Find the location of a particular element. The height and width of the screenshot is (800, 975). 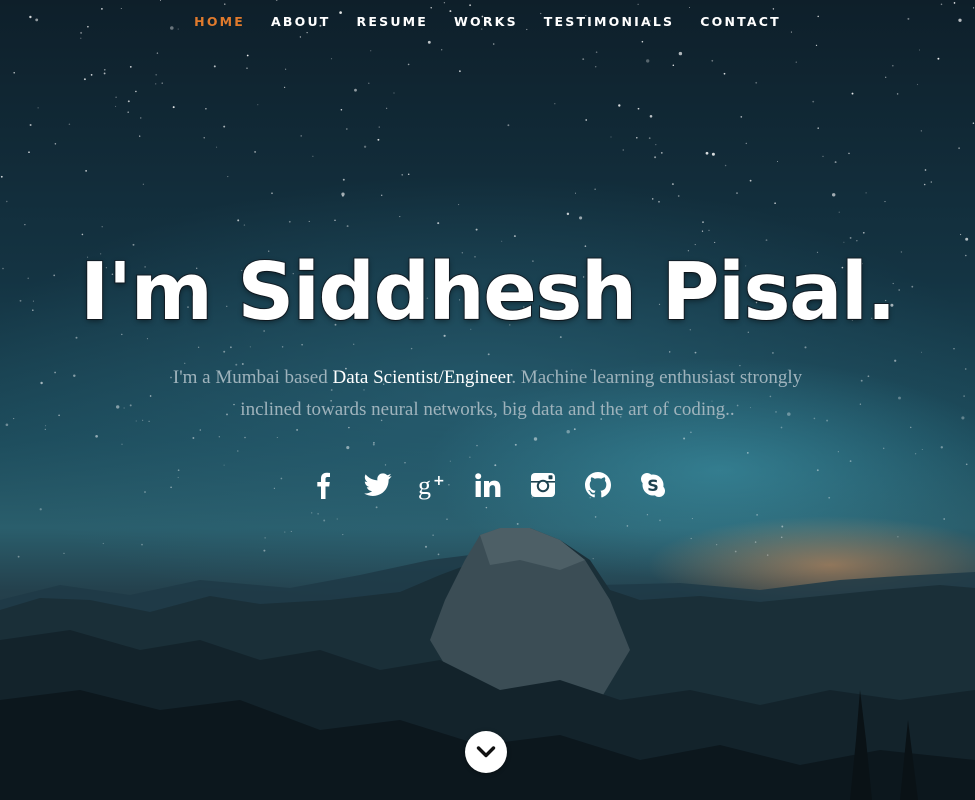

social-links: g + S is located at coordinates (487, 485).